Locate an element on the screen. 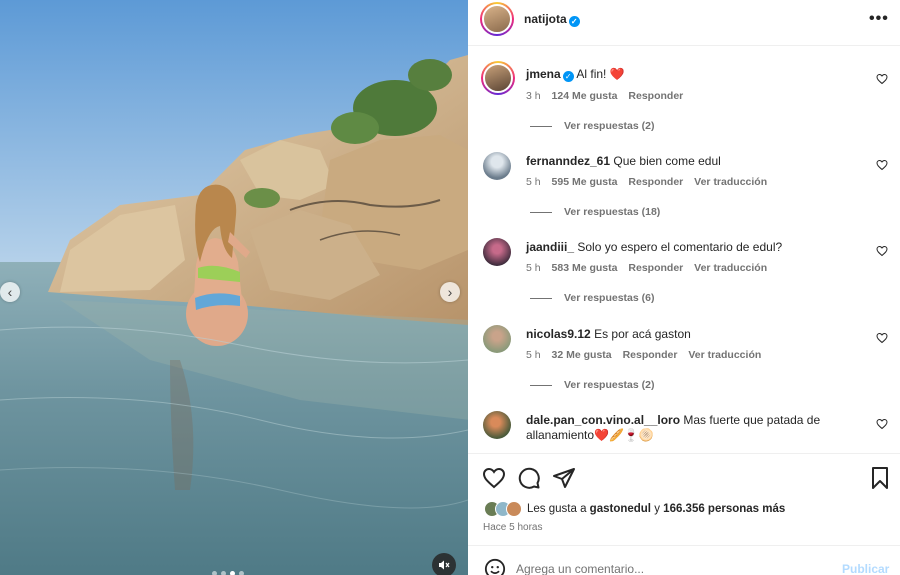 The image size is (900, 575). emoji-icon is located at coordinates (495, 566).